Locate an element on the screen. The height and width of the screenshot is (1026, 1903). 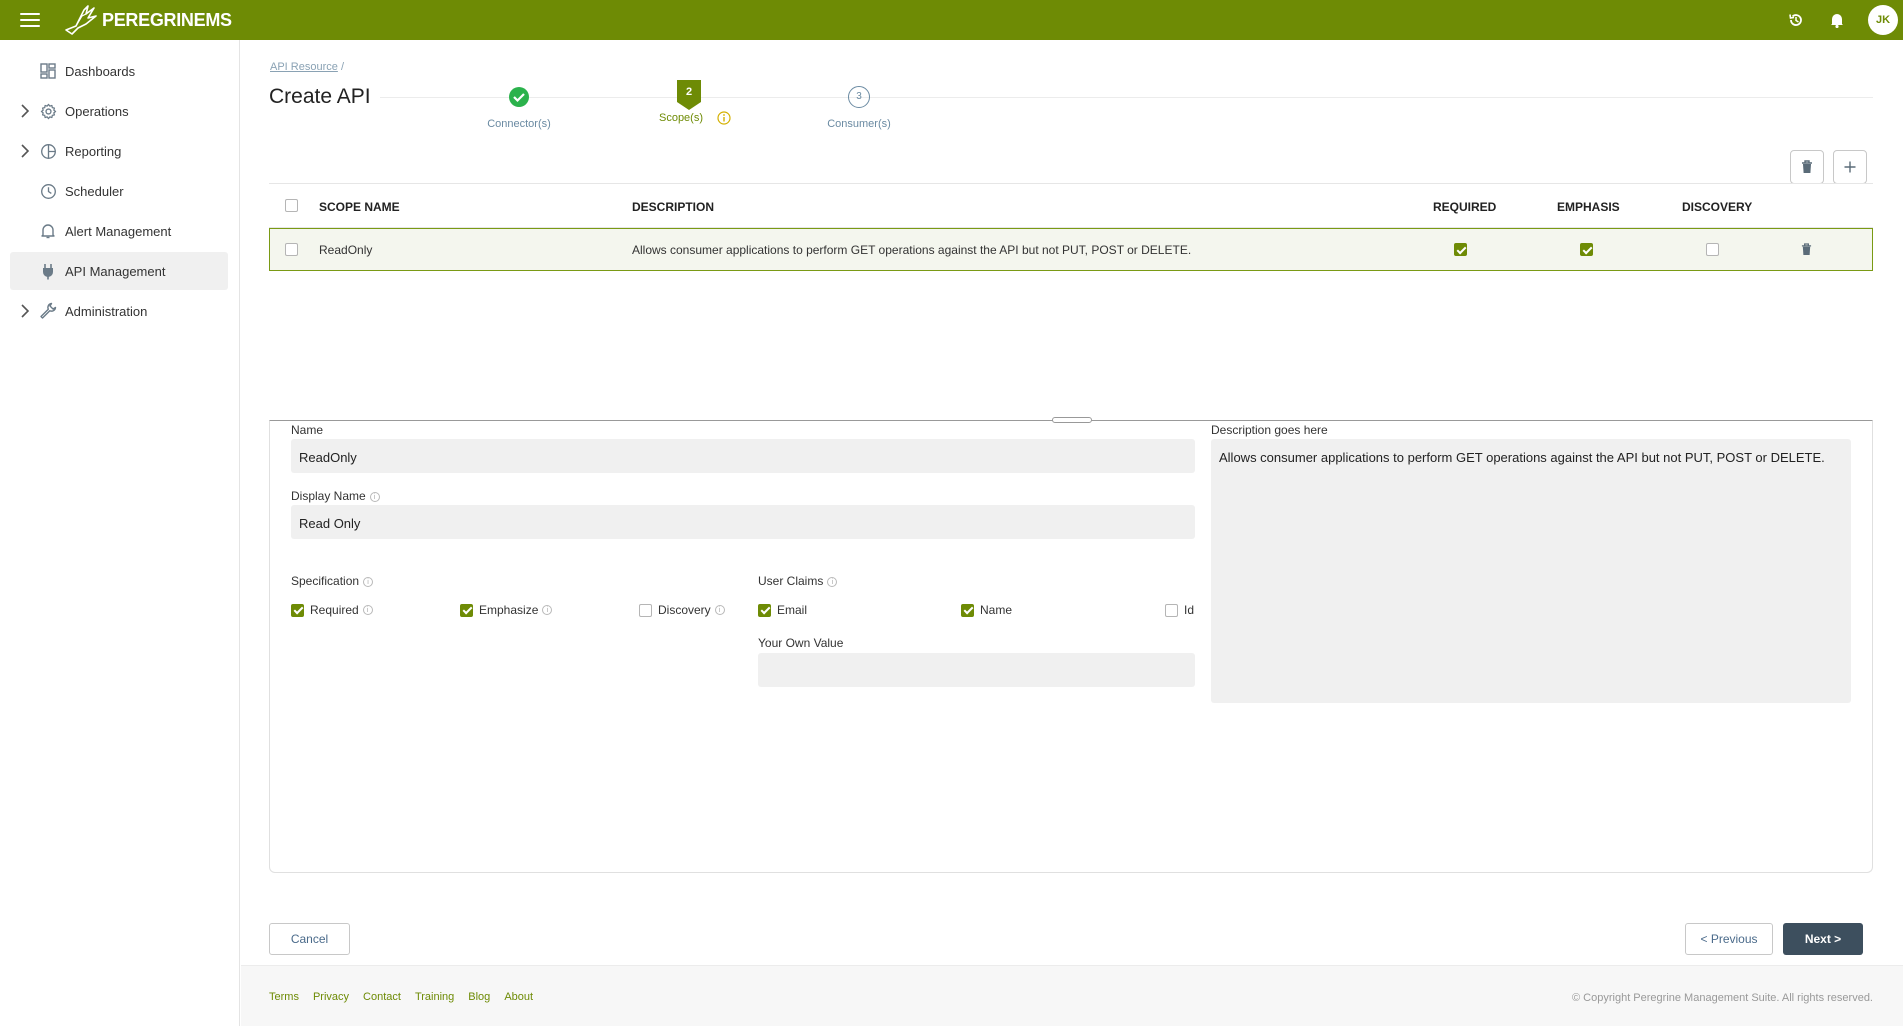
footer-link-privacy: Privacy is located at coordinates (331, 997).